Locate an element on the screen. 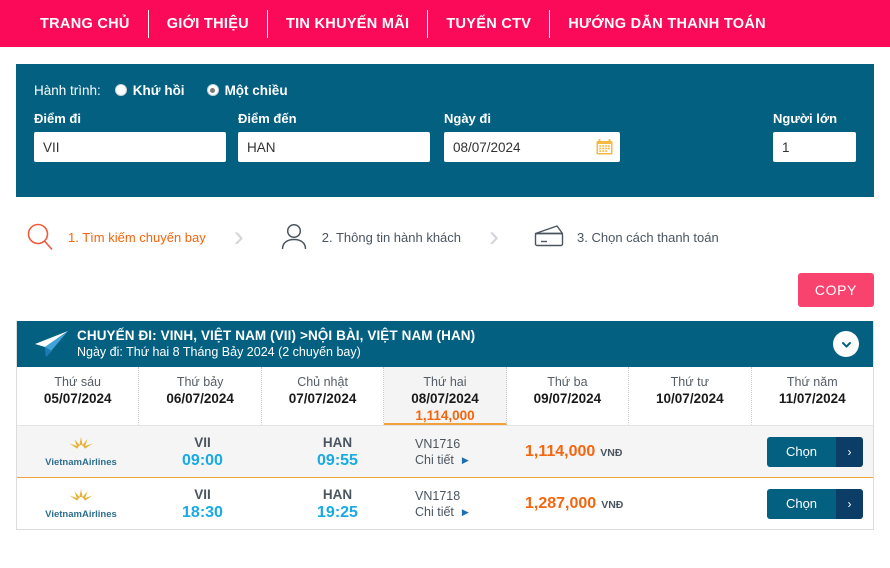 The width and height of the screenshot is (890, 568). date-tab-6: Thứ năm 11/07/2024 is located at coordinates (812, 396).